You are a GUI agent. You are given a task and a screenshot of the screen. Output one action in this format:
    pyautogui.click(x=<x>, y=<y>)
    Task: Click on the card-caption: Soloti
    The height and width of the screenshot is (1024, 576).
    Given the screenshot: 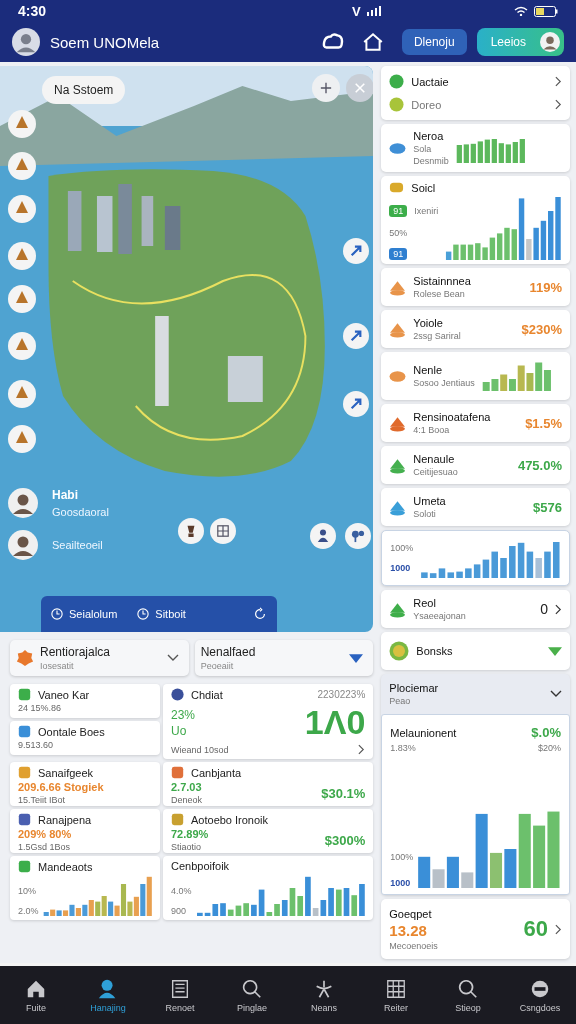 What is the action you would take?
    pyautogui.click(x=425, y=514)
    